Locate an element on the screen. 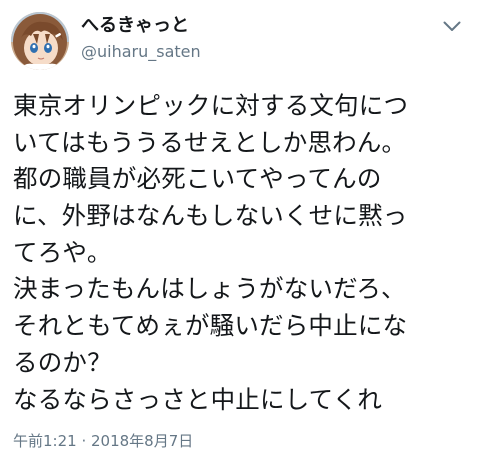 The height and width of the screenshot is (466, 480). avatar is located at coordinates (40, 41).